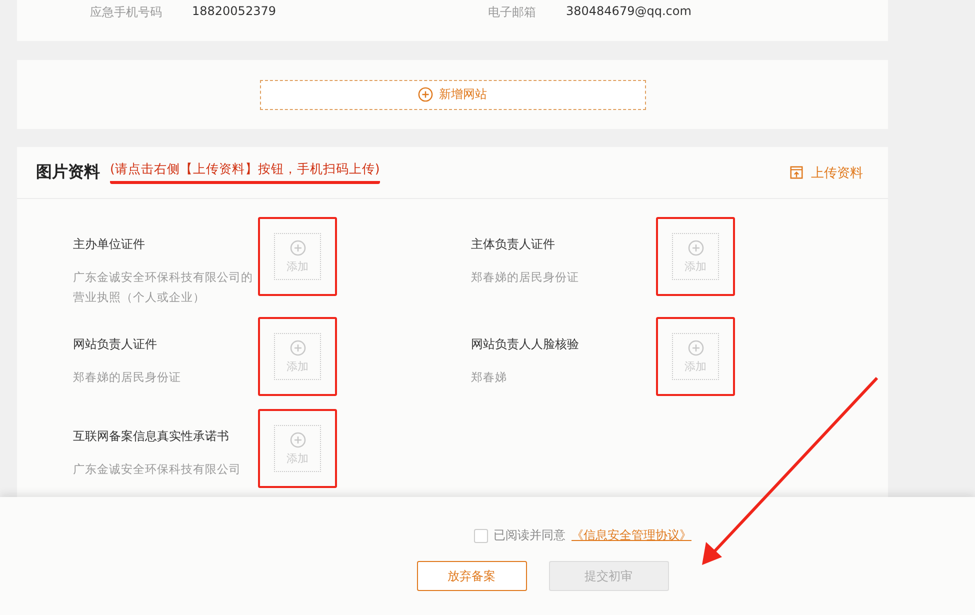 This screenshot has height=615, width=975. I want to click on document-title: 网站负责人人脸核验, so click(525, 344).